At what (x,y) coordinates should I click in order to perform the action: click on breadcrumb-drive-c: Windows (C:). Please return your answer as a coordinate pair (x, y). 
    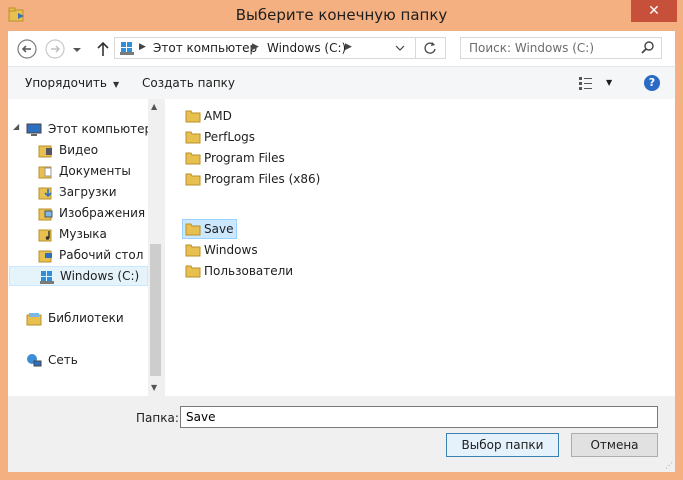
    Looking at the image, I should click on (306, 48).